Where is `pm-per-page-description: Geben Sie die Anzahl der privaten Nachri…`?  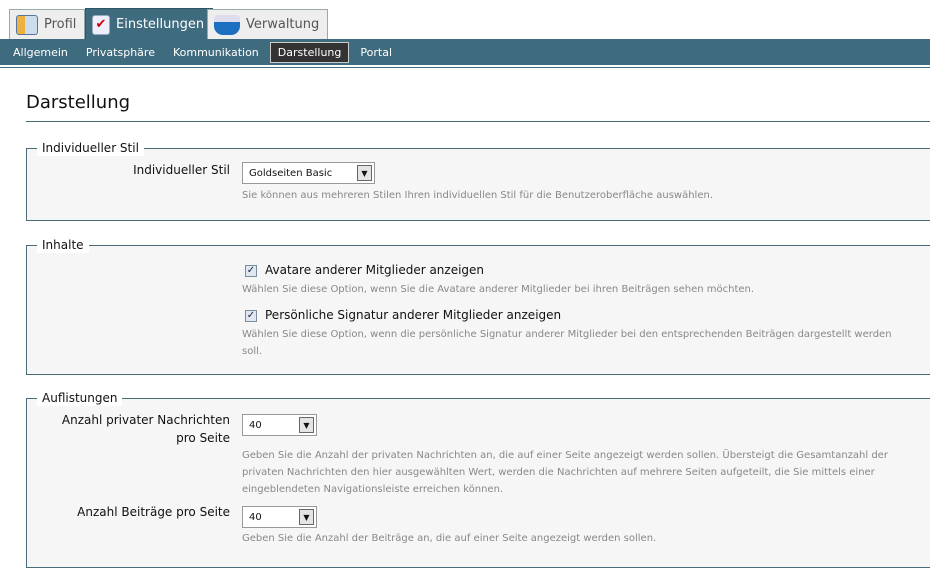
pm-per-page-description: Geben Sie die Anzahl der privaten Nachri… is located at coordinates (565, 472).